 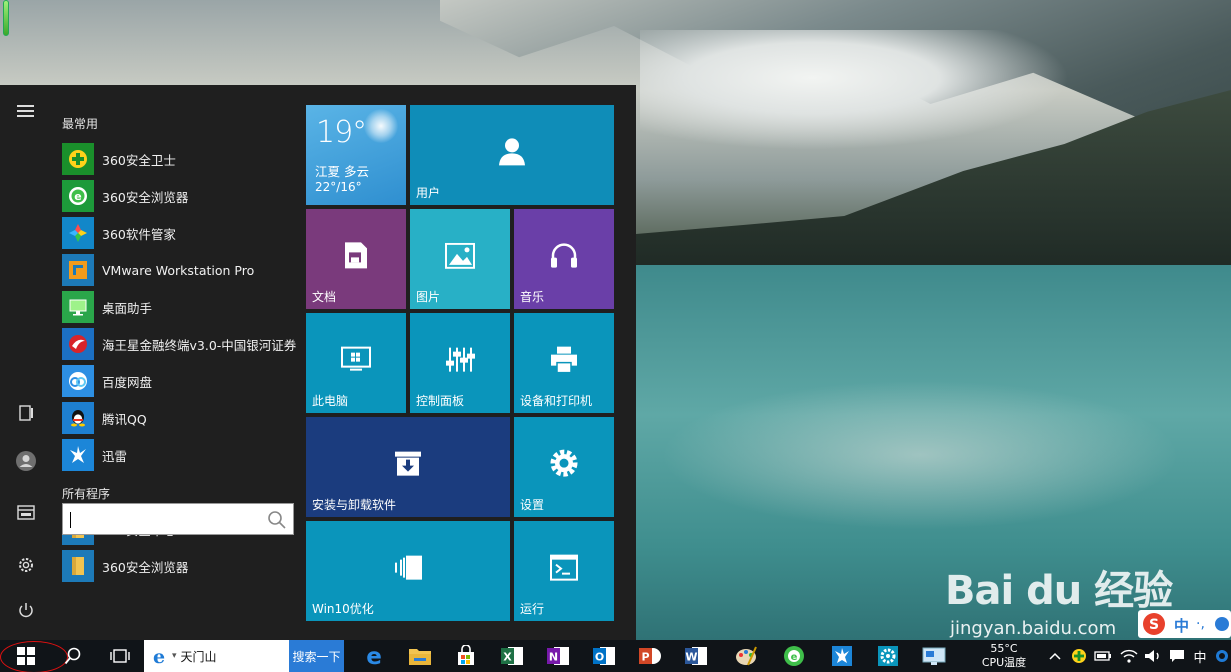 I want to click on svg-text: O, so click(x=599, y=657).